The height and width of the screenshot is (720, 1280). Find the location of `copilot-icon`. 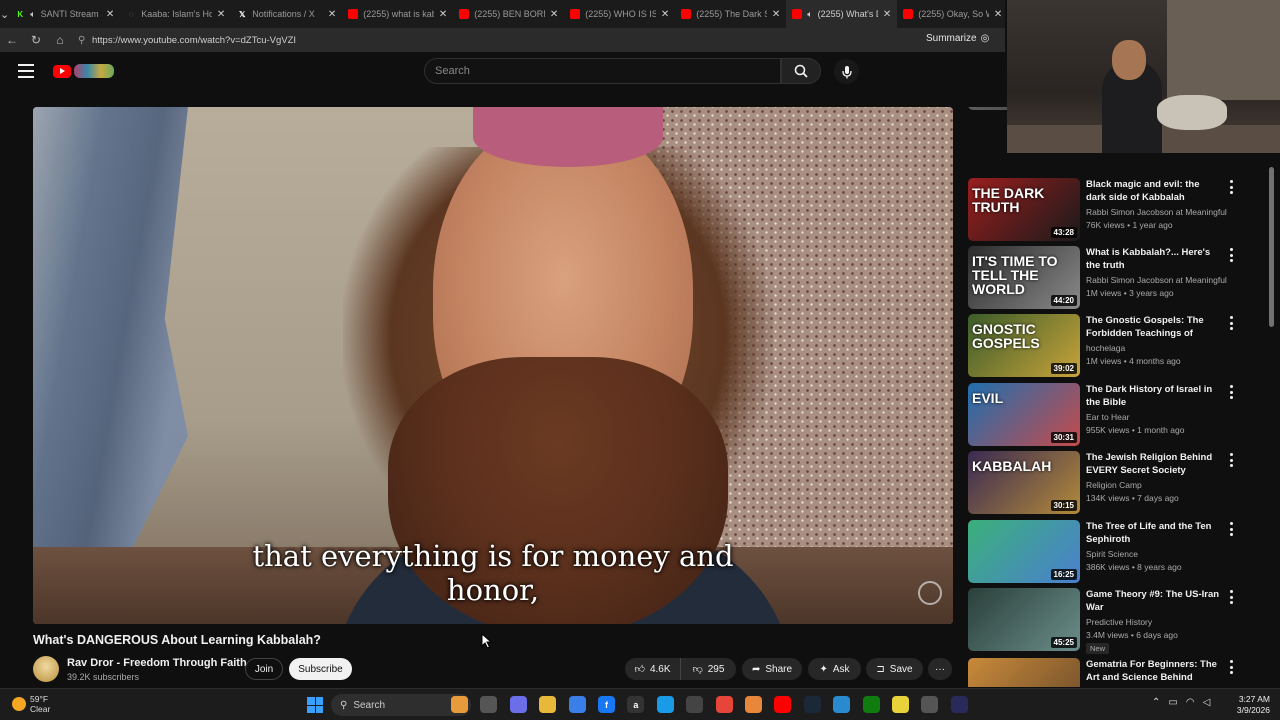

copilot-icon is located at coordinates (518, 704).